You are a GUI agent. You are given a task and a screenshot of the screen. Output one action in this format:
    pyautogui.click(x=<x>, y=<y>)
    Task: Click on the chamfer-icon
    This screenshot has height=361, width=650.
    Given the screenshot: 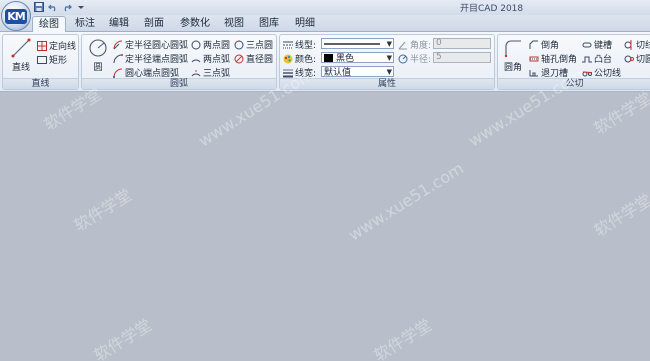 What is the action you would take?
    pyautogui.click(x=534, y=45)
    